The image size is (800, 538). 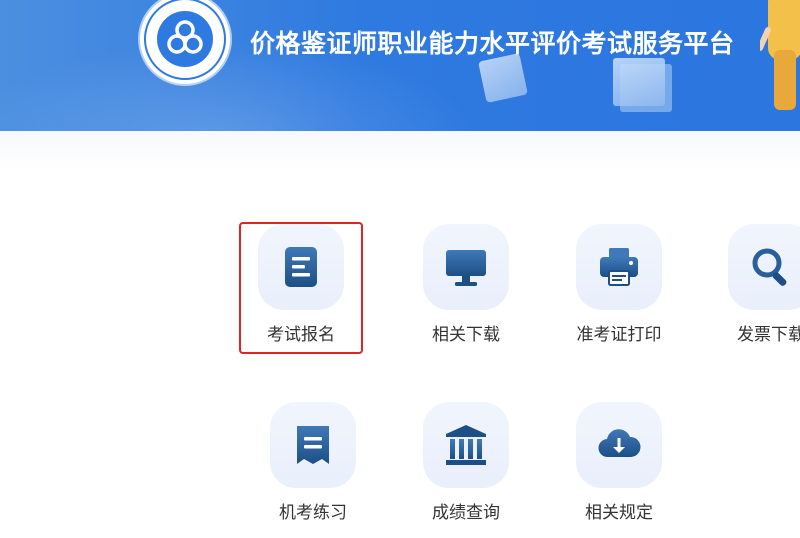 I want to click on banner-fade, so click(x=400, y=151).